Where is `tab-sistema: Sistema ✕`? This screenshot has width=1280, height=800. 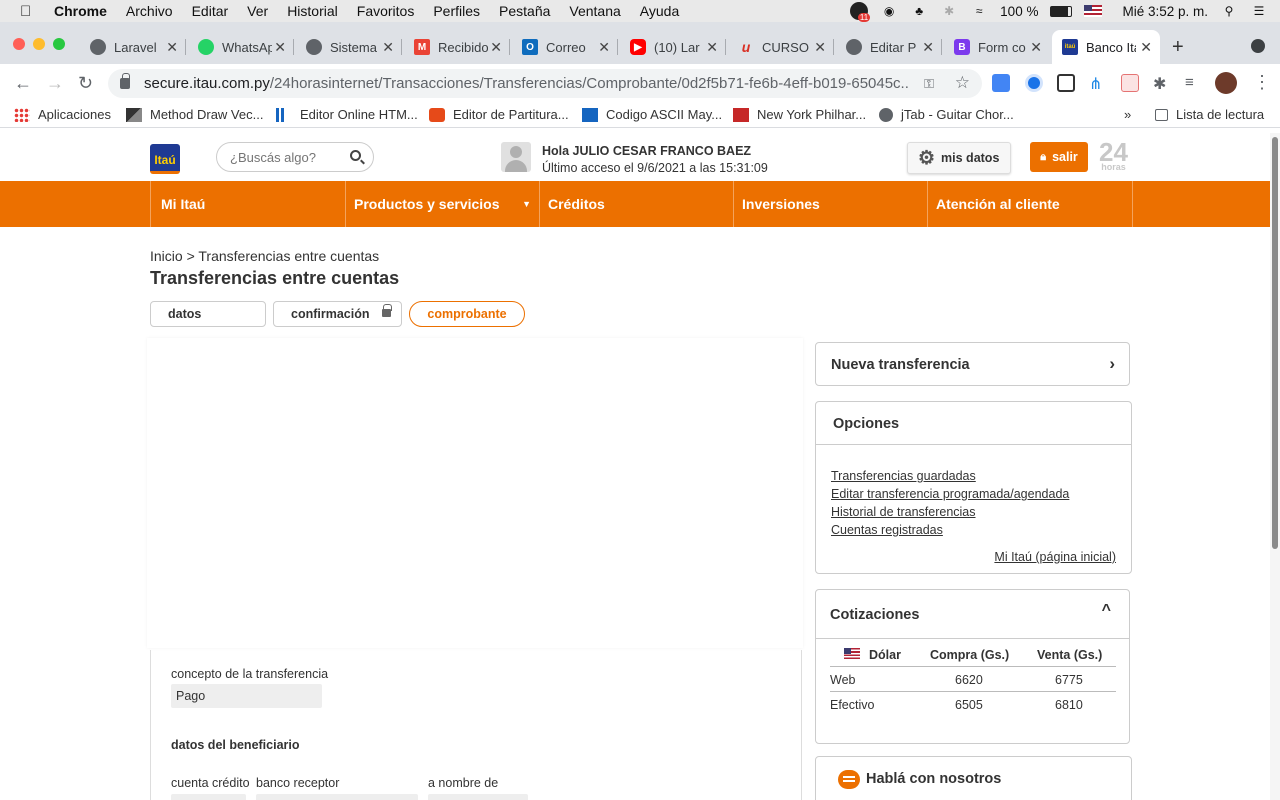
tab-sistema: Sistema ✕ is located at coordinates (349, 47).